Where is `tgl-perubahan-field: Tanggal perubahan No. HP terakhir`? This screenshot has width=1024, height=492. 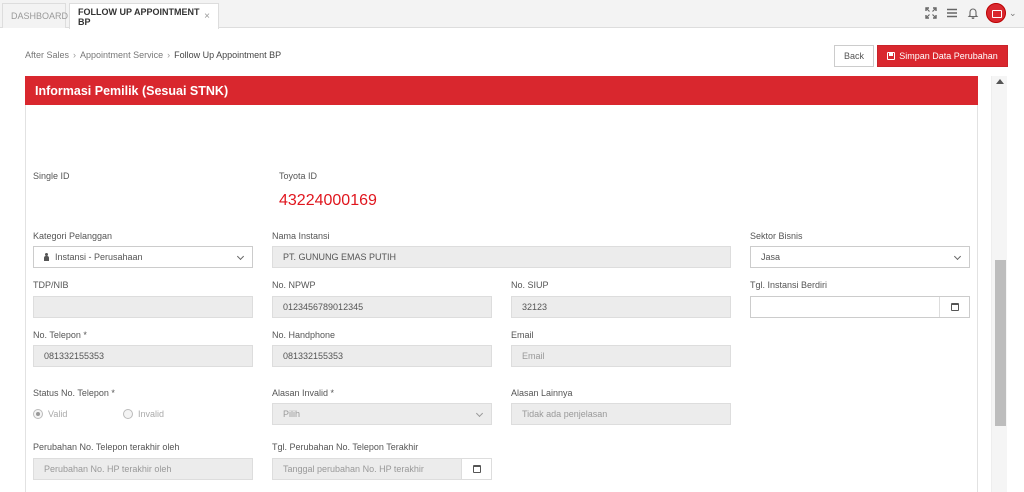 tgl-perubahan-field: Tanggal perubahan No. HP terakhir is located at coordinates (382, 469).